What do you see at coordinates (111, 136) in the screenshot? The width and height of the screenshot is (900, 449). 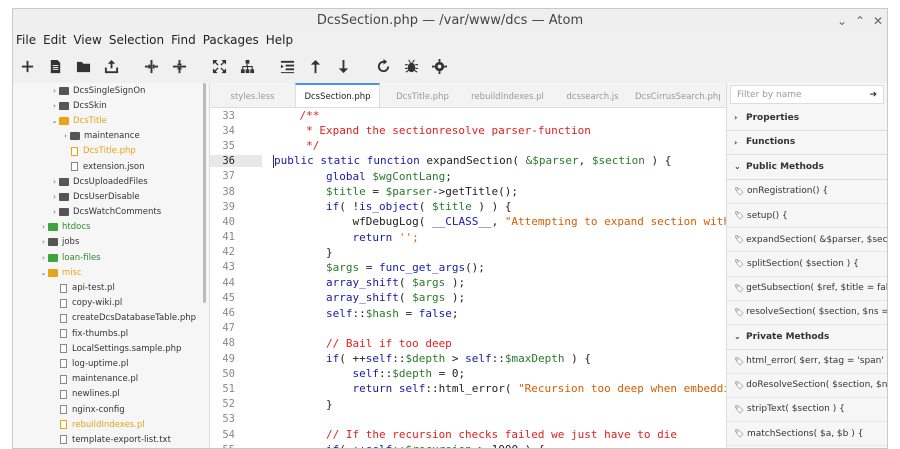 I see `tree-folder: › maintenance` at bounding box center [111, 136].